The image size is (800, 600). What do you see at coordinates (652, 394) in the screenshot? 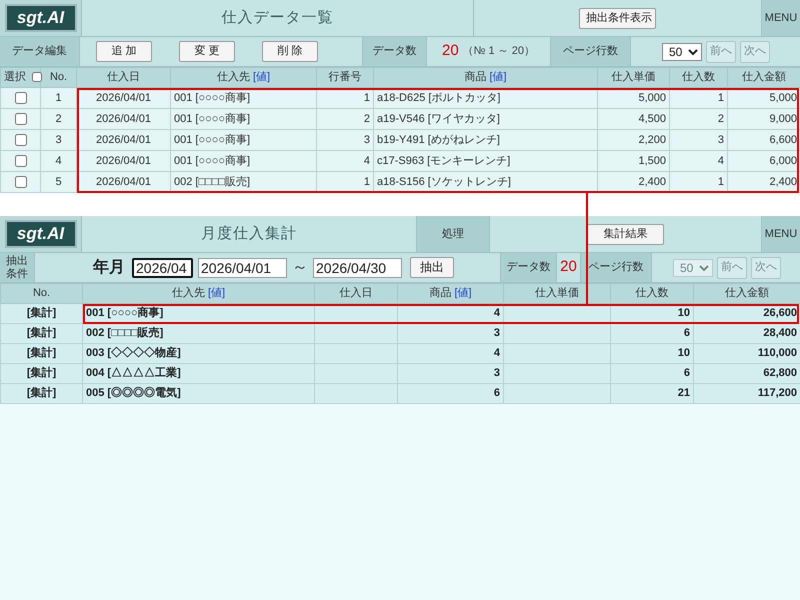
I see `table-cell: 21` at bounding box center [652, 394].